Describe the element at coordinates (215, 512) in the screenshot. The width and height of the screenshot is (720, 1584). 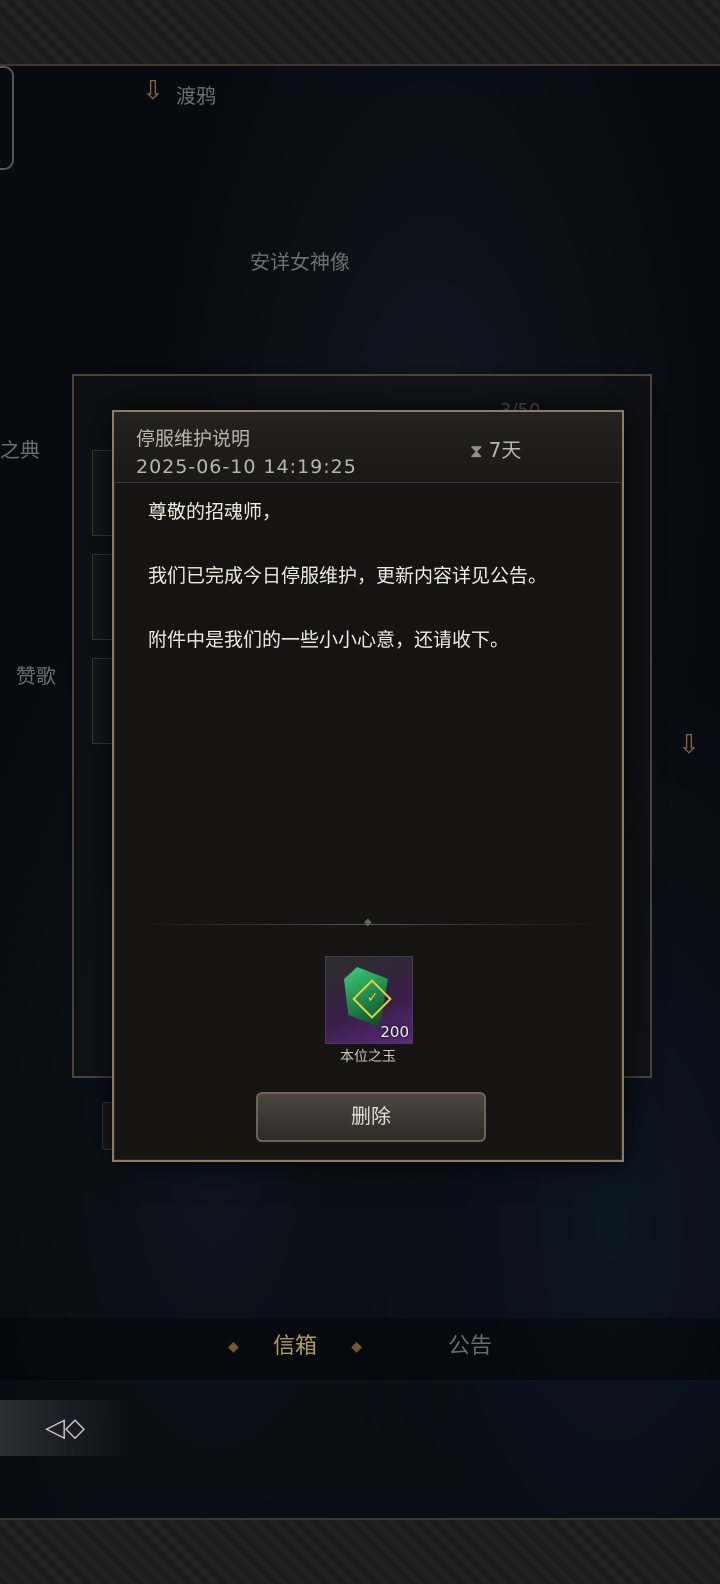
I see `mail-greeting: 尊敬的招魂师，` at that location.